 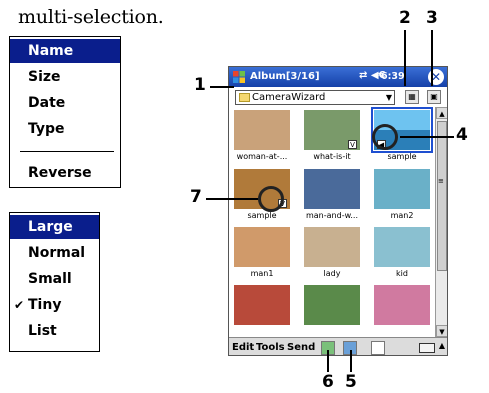 I want to click on vertical-scrollbar: ▲ ≡ ▼, so click(x=441, y=222).